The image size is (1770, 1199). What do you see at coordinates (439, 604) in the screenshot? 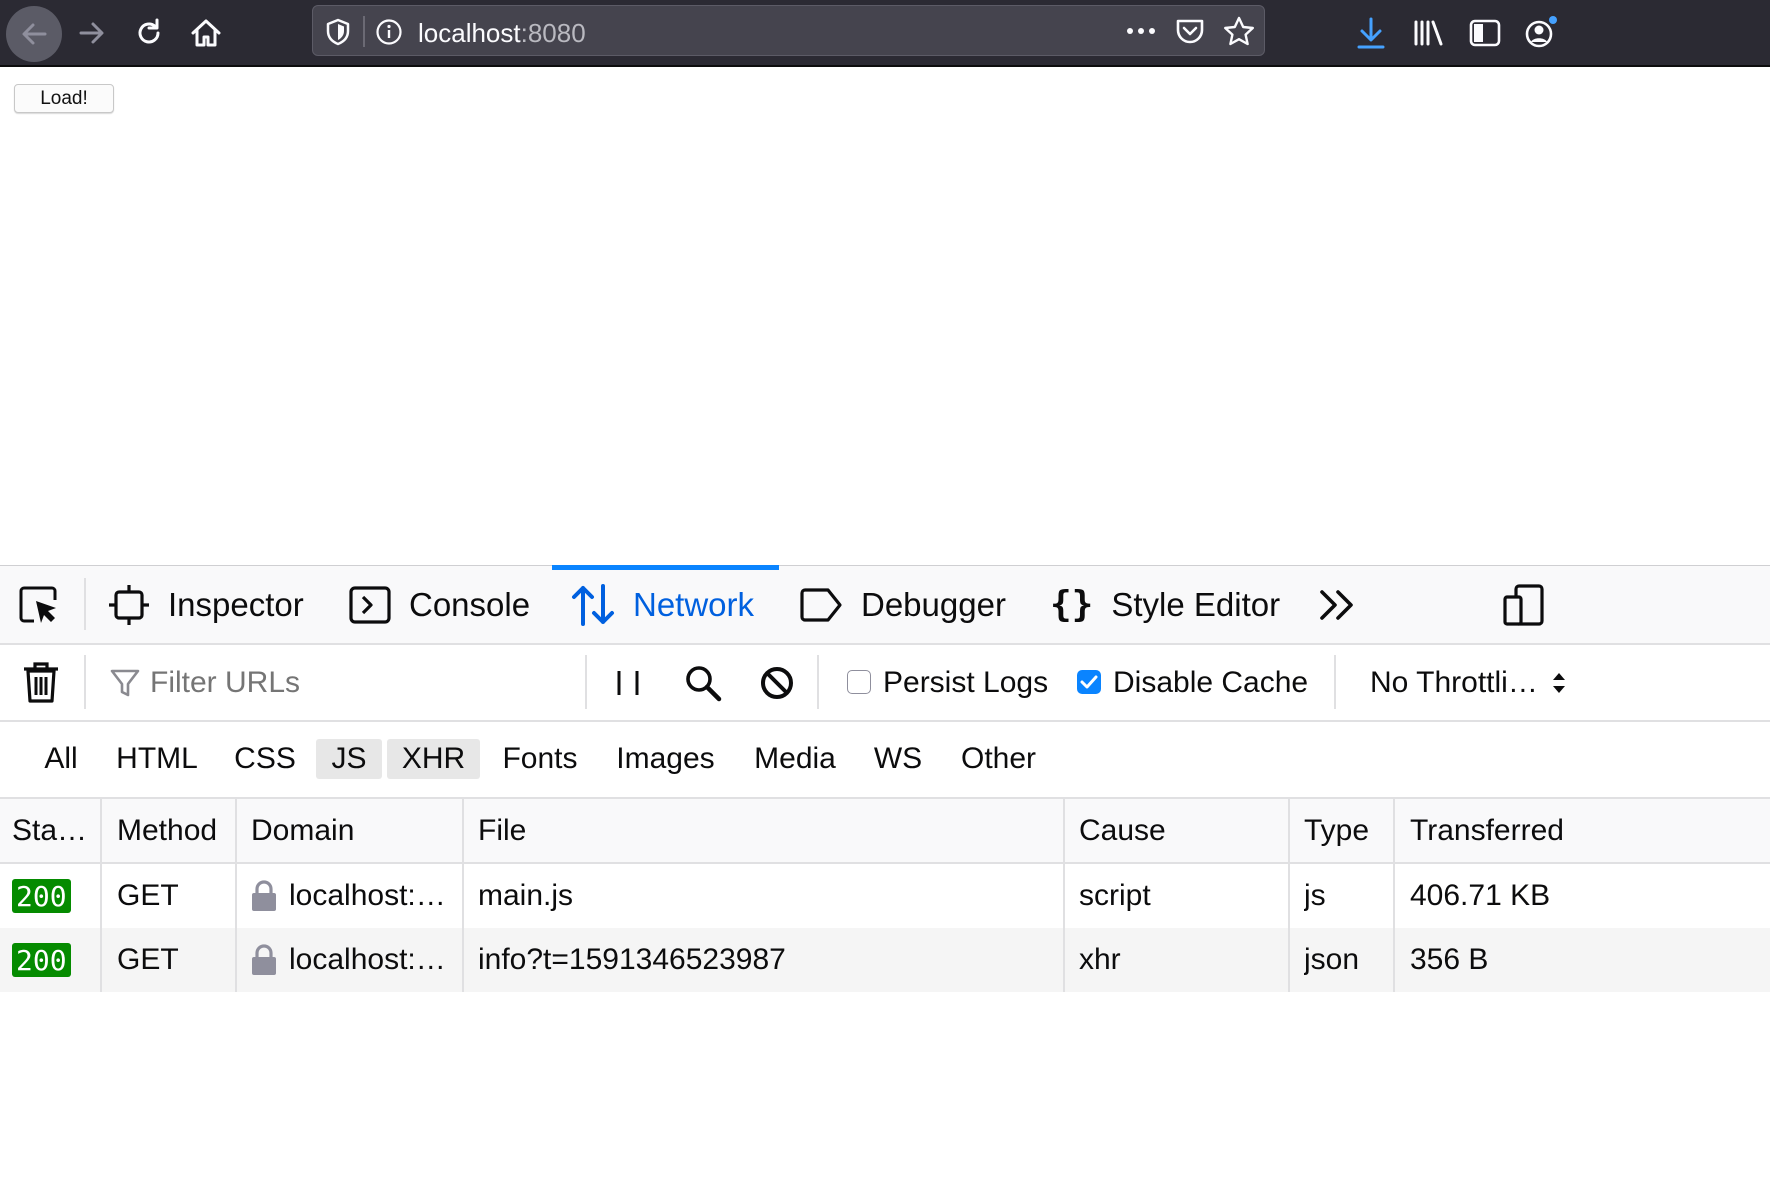
I see `tab-console: Console` at bounding box center [439, 604].